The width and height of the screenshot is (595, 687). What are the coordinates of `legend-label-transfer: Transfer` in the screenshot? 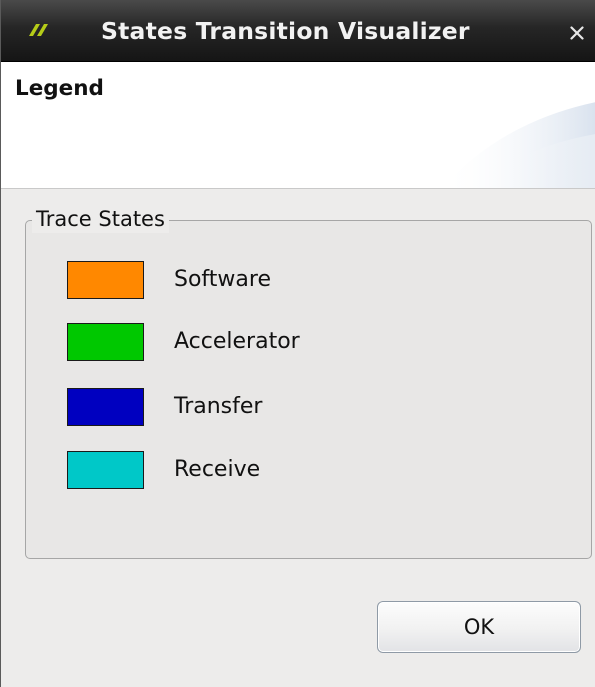 It's located at (218, 406).